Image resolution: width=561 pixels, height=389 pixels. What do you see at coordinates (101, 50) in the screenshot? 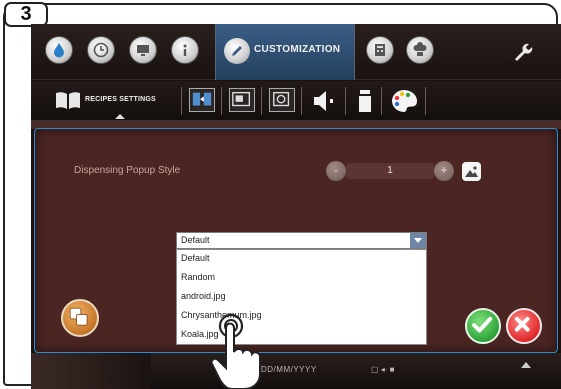
I see `clock-icon` at bounding box center [101, 50].